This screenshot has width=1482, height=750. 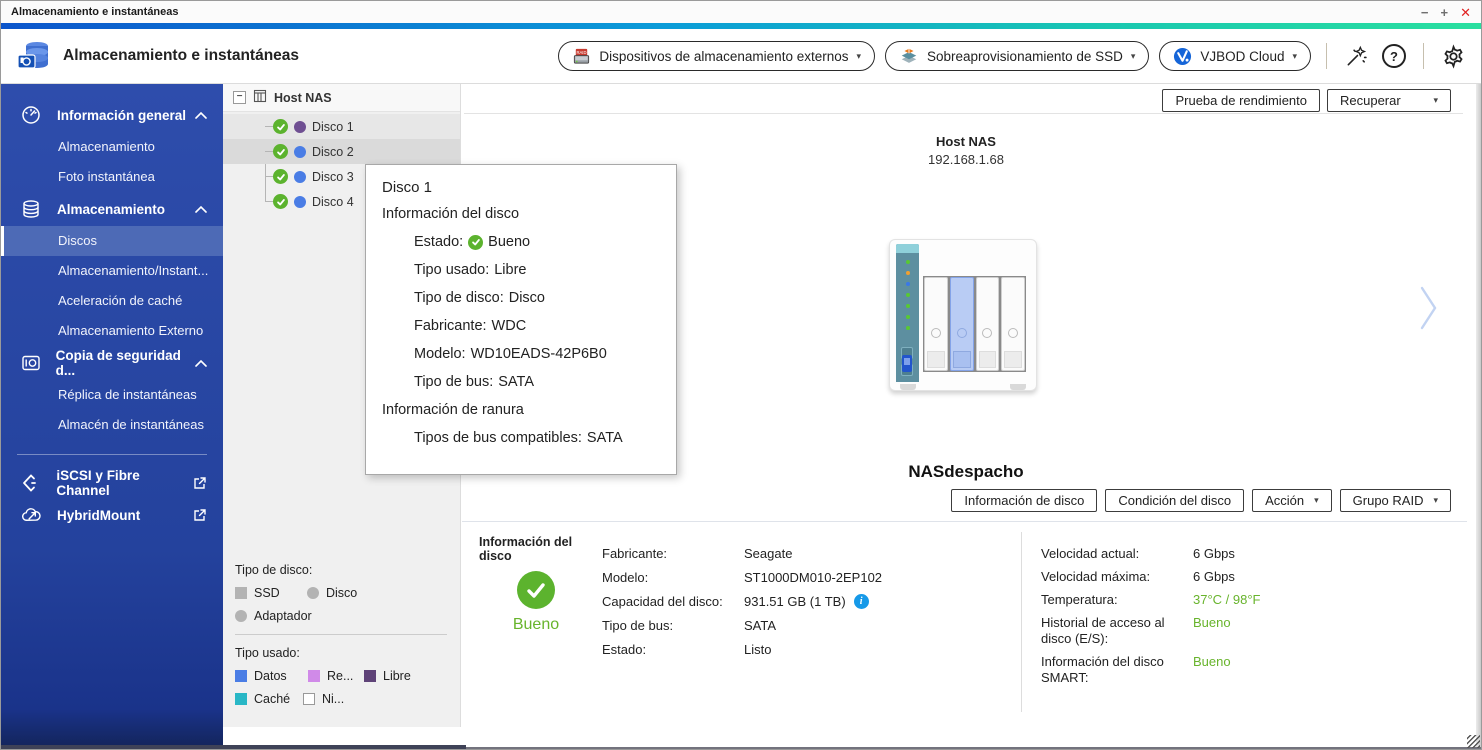 What do you see at coordinates (112, 147) in the screenshot?
I see `sidebar-item-almacenamiento: Almacenamiento` at bounding box center [112, 147].